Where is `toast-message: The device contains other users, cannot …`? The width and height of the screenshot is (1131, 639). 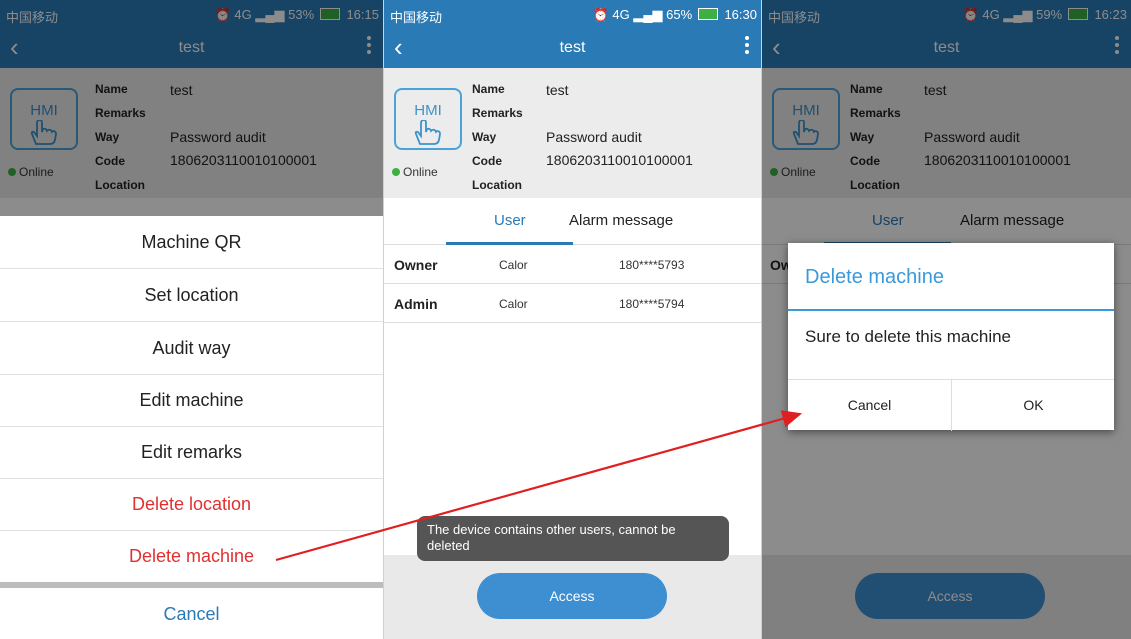
toast-message: The device contains other users, cannot … is located at coordinates (573, 538).